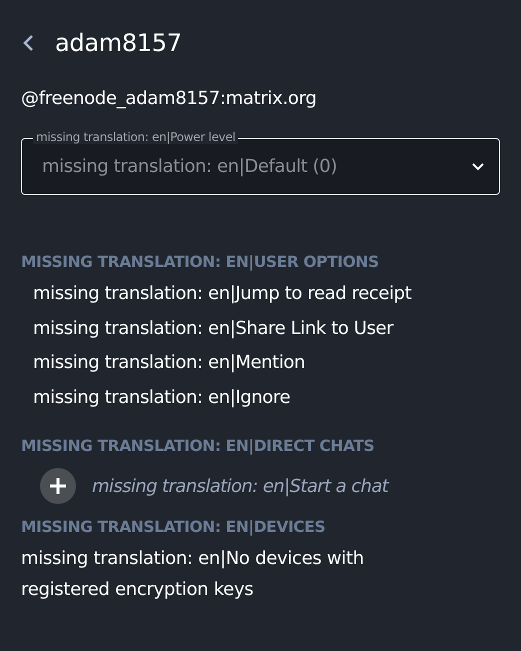  Describe the element at coordinates (240, 486) in the screenshot. I see `start-chat-link: missing translation: en|Start a chat` at that location.